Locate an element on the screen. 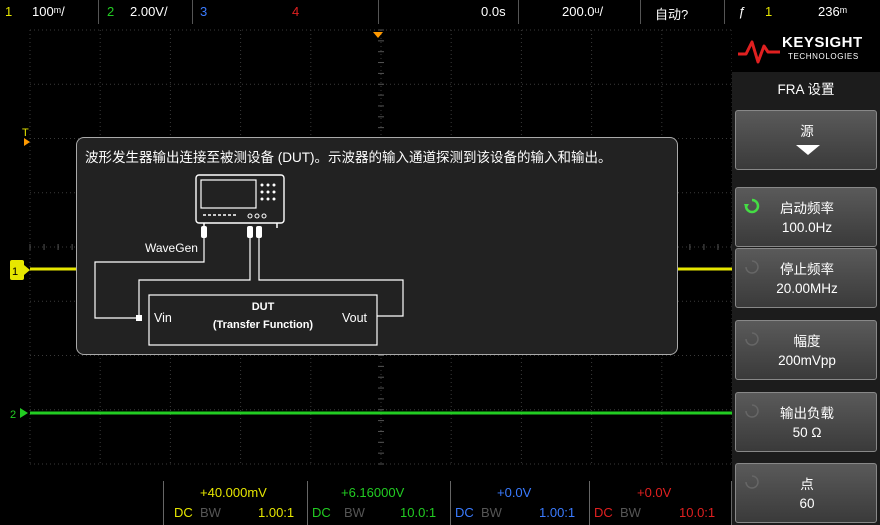 The height and width of the screenshot is (525, 880). softkey-value: 50 Ω is located at coordinates (807, 432).